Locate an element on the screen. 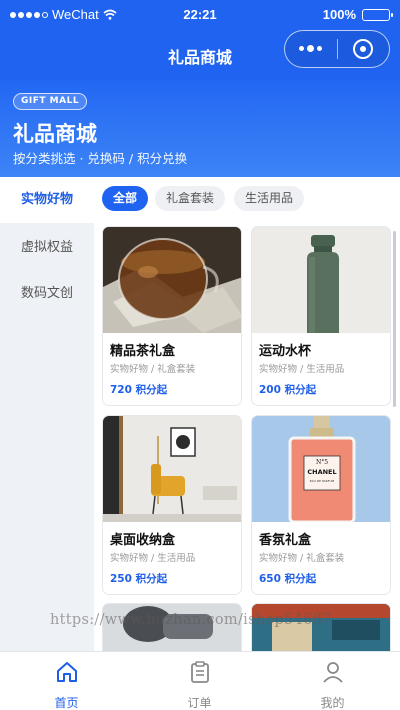  product-name: 桌面收纳盒 is located at coordinates (143, 540).